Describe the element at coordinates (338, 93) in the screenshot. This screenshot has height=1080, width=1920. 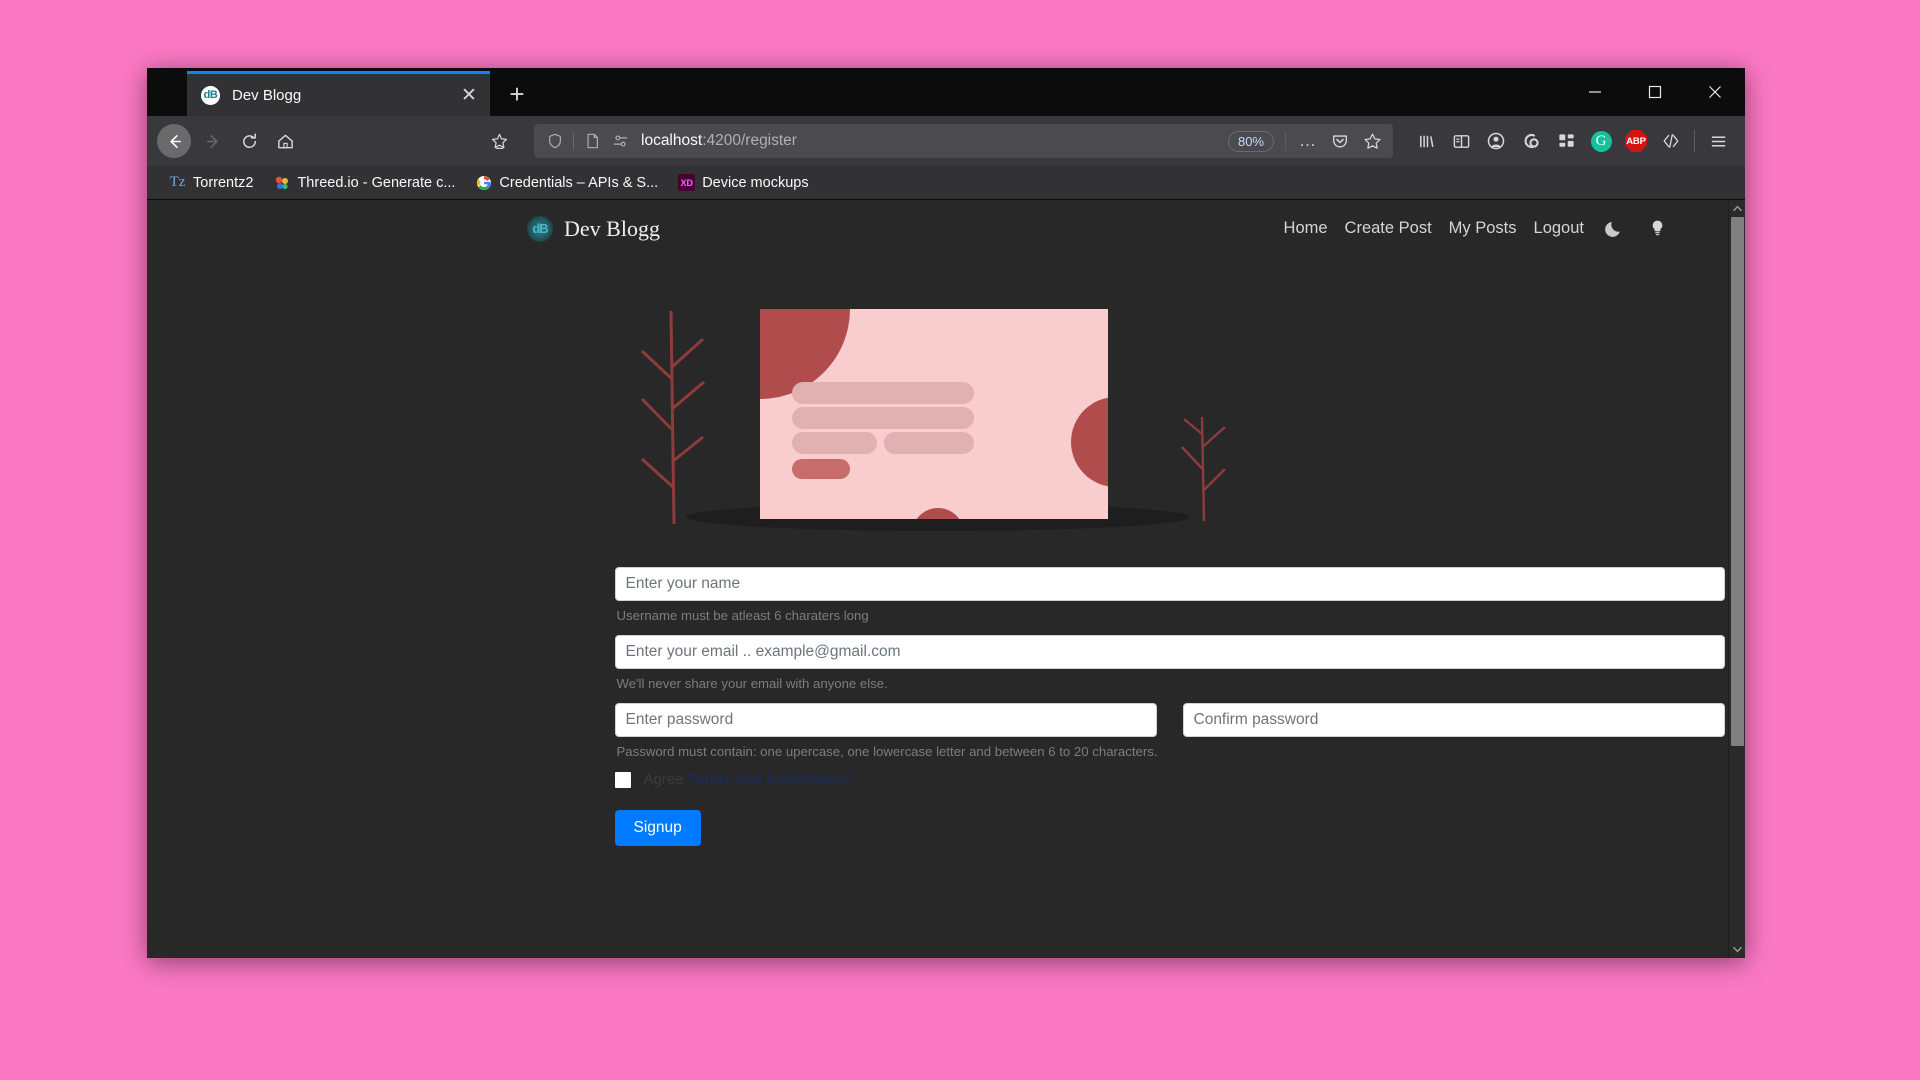
I see `browser-tab: dB Dev Blogg ✕` at that location.